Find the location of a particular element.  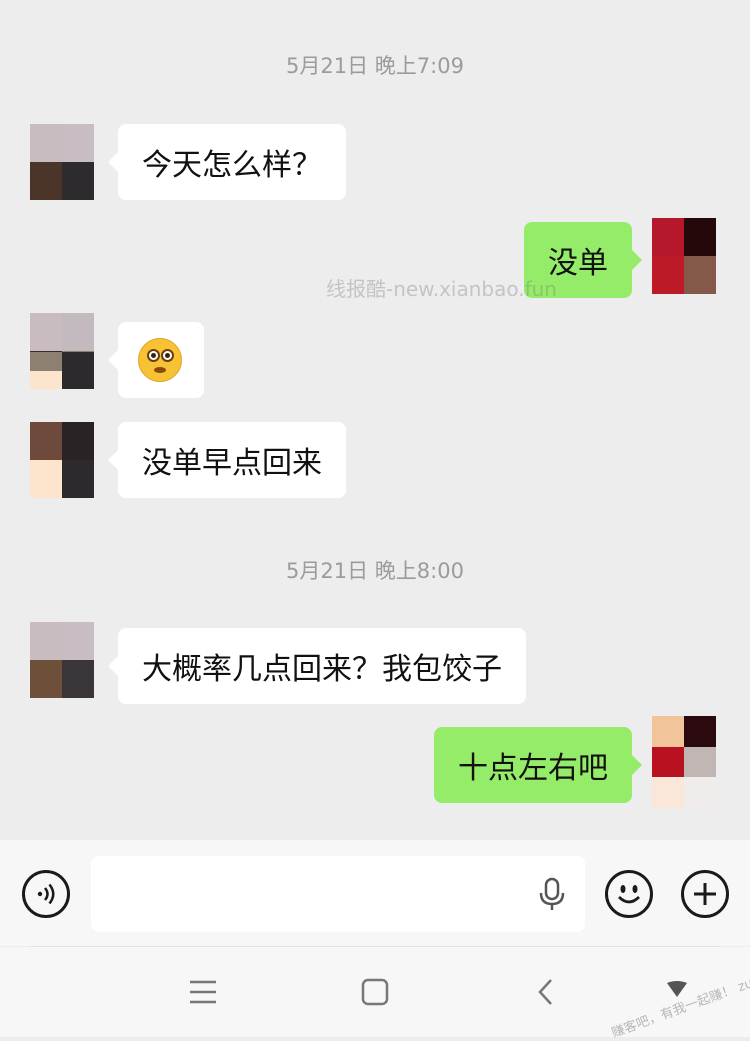

message-text: 没单 is located at coordinates (578, 263).